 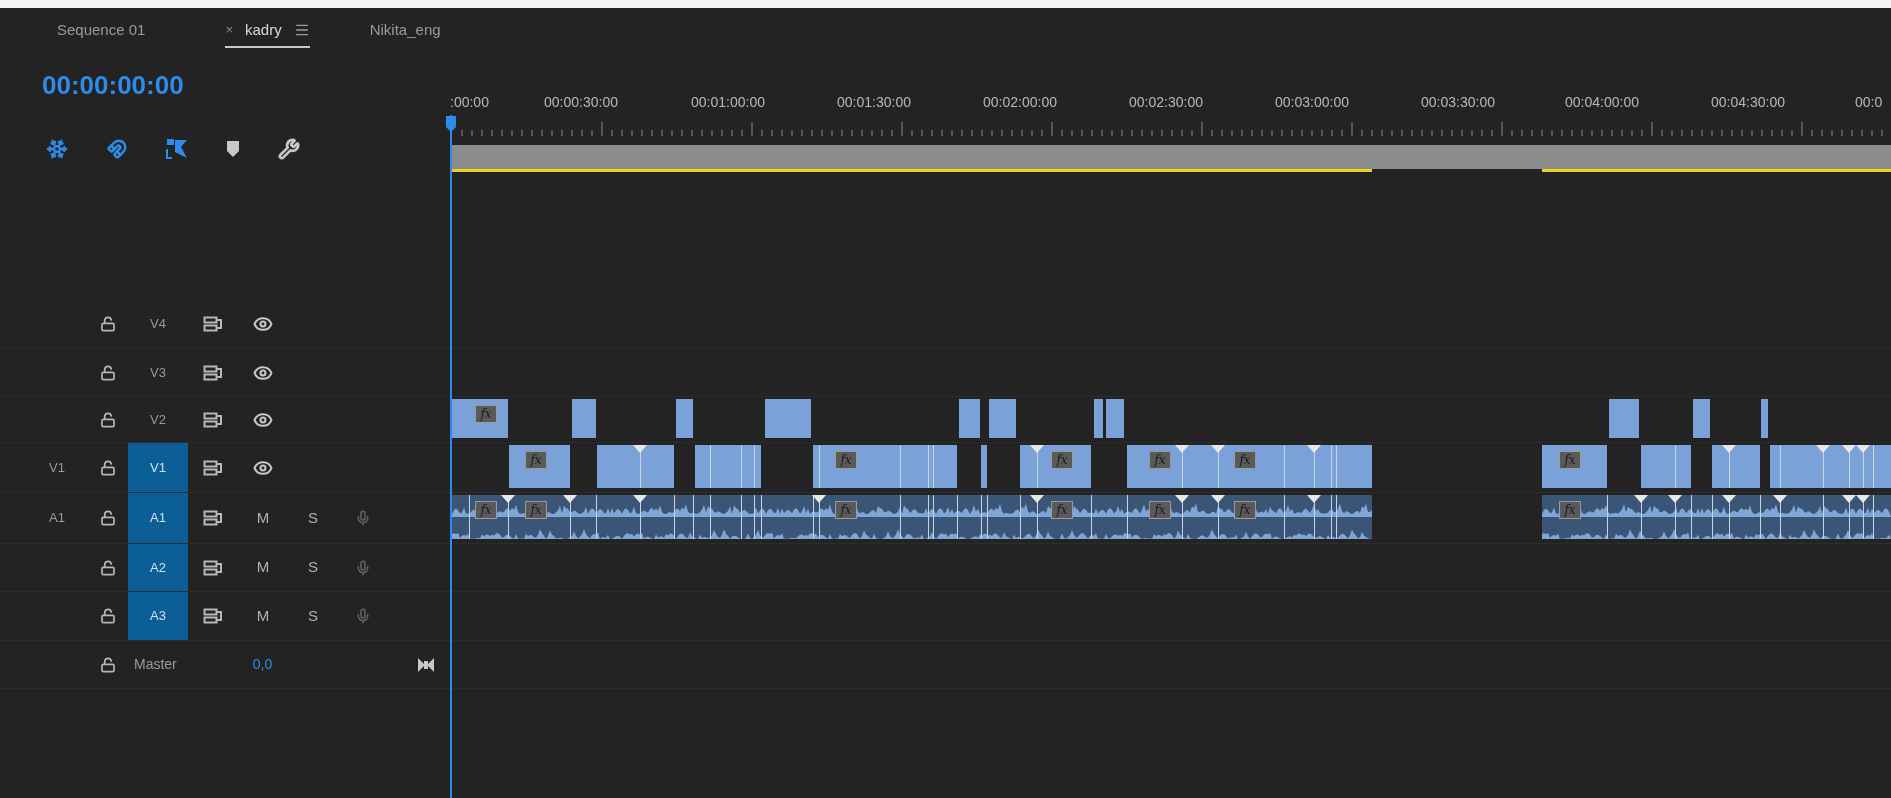 I want to click on source-patch: V1, so click(x=57, y=467).